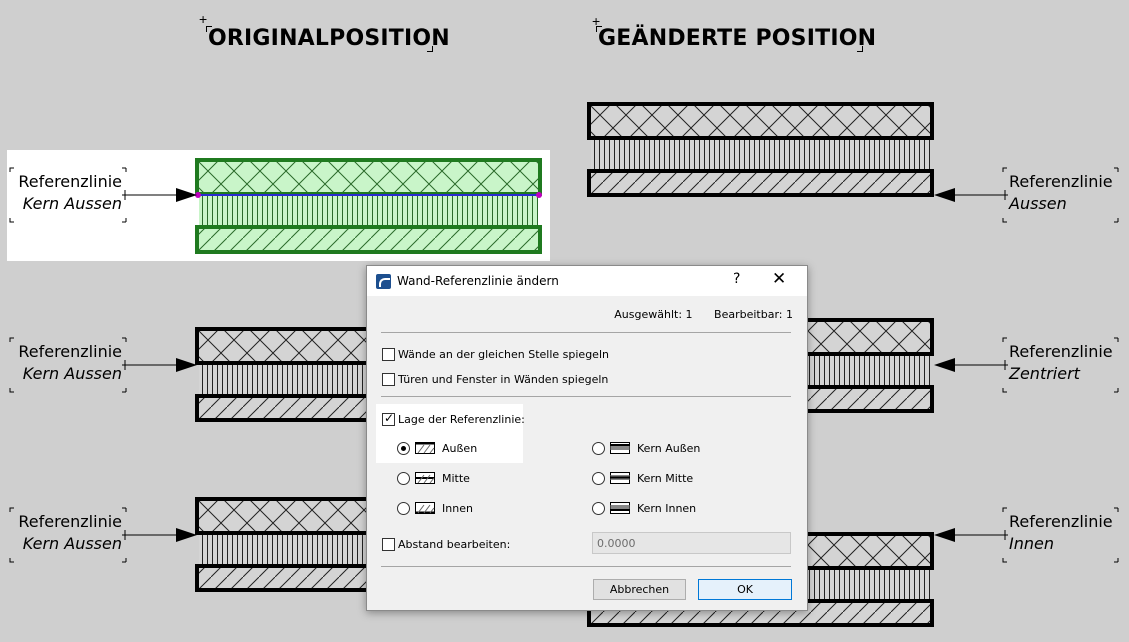 The width and height of the screenshot is (1129, 642). Describe the element at coordinates (383, 281) in the screenshot. I see `archicad-icon` at that location.